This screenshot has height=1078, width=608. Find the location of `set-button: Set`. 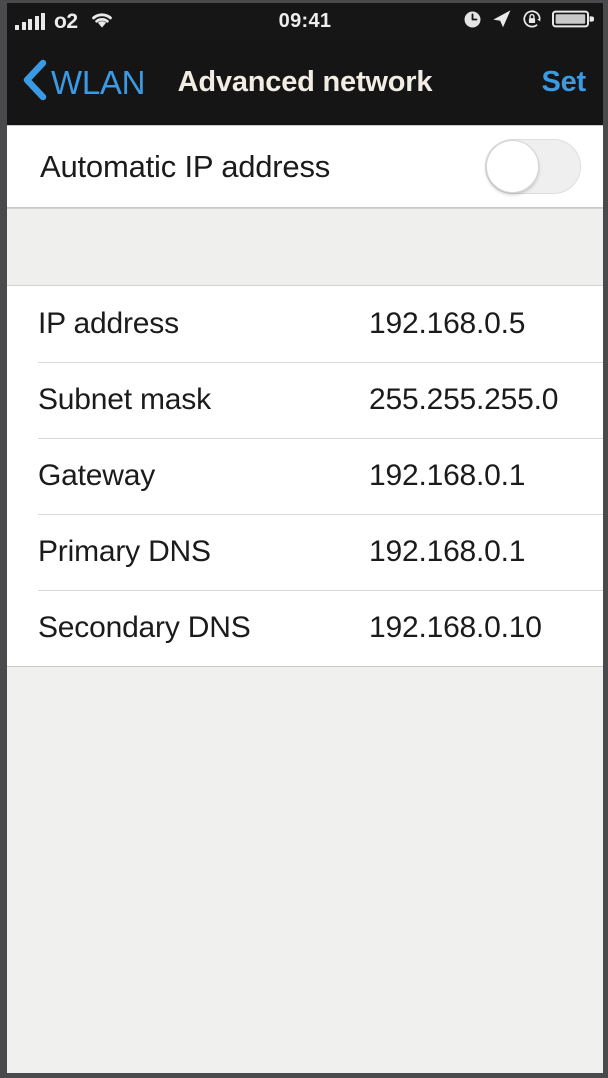

set-button: Set is located at coordinates (572, 82).